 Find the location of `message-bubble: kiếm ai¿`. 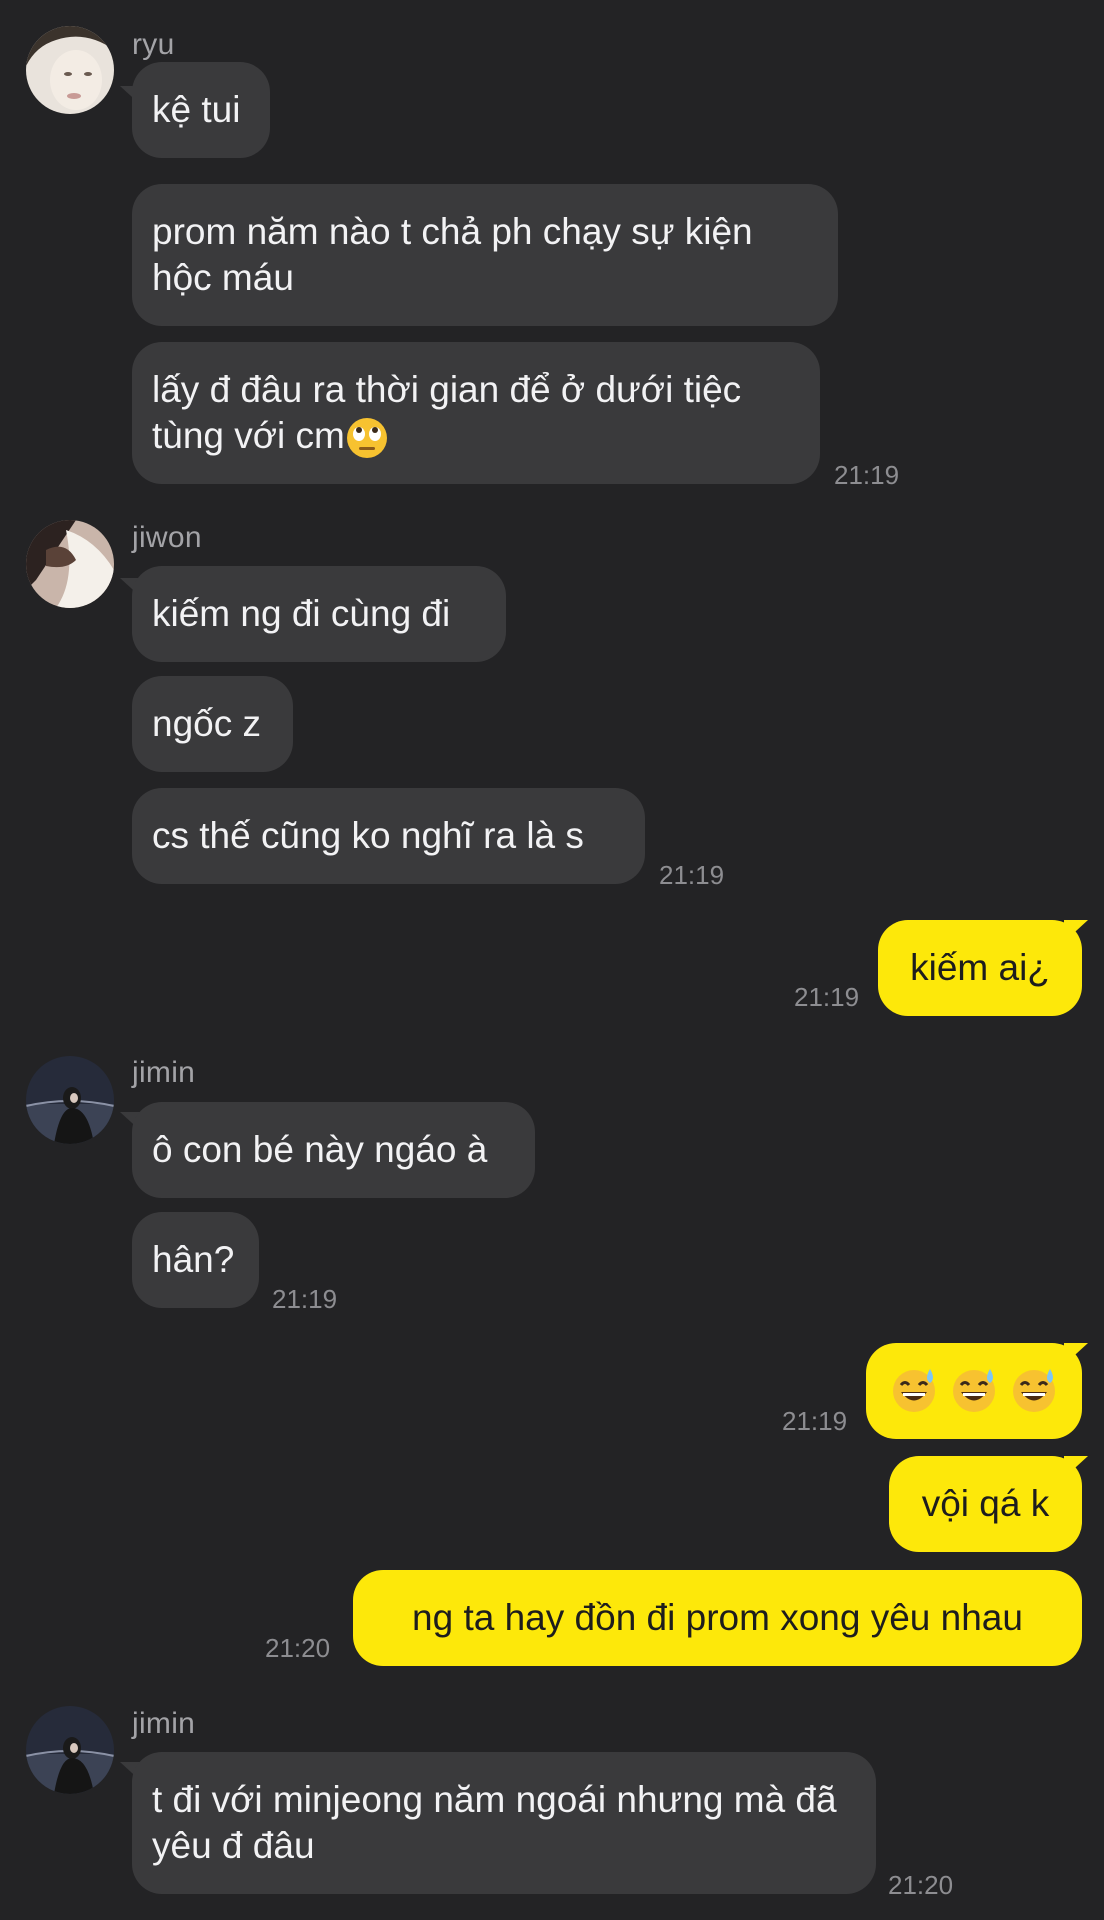

message-bubble: kiếm ai¿ is located at coordinates (980, 968).